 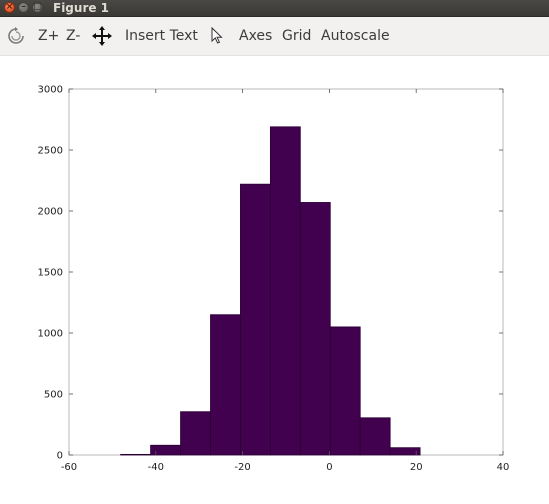 I want to click on grid-button: Grid, so click(x=296, y=36).